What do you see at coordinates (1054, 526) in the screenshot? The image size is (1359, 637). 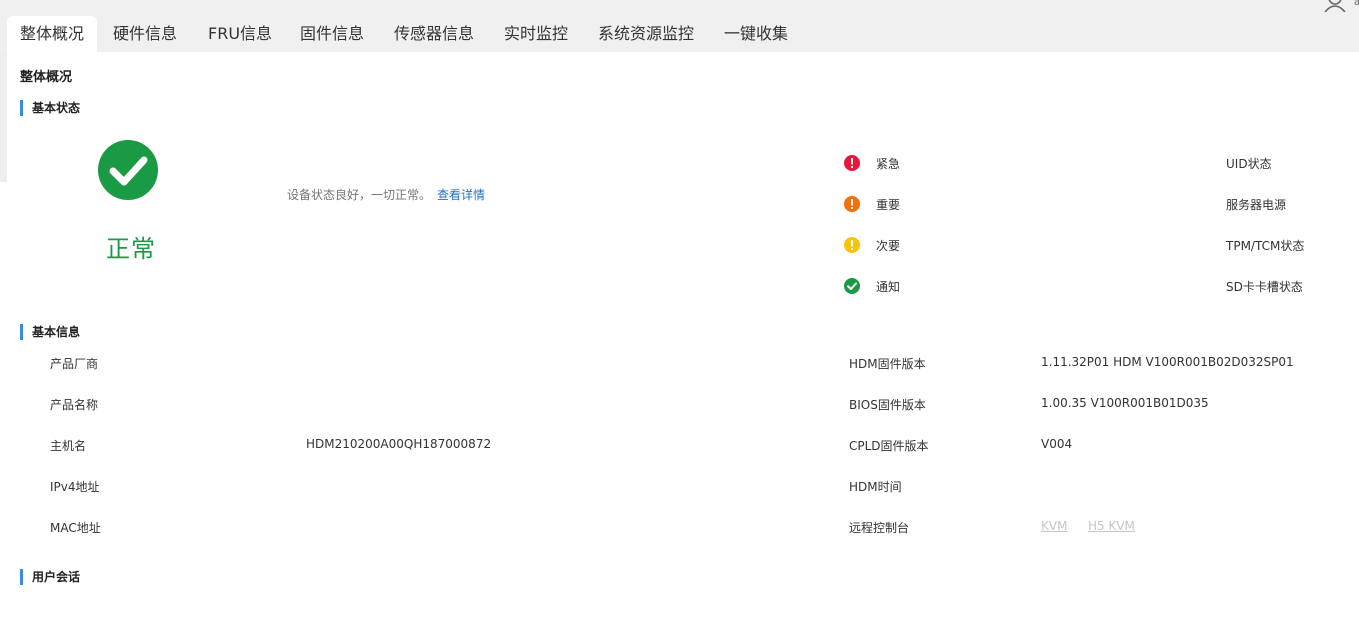 I see `kvm-link: KVM` at bounding box center [1054, 526].